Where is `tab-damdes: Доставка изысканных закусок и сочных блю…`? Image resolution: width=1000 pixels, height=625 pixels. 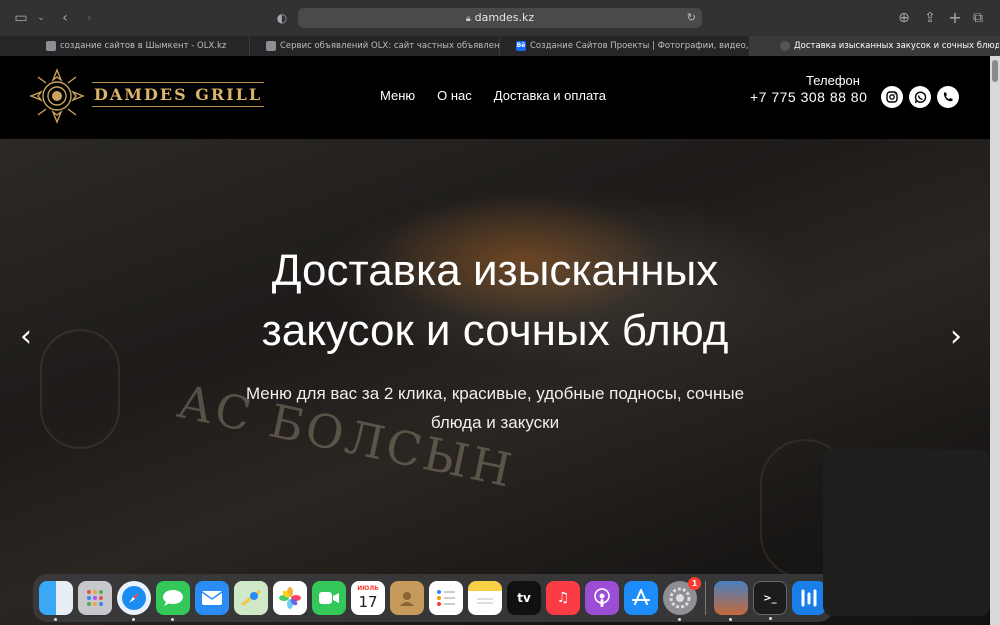 tab-damdes: Доставка изысканных закусок и сочных блю… is located at coordinates (875, 46).